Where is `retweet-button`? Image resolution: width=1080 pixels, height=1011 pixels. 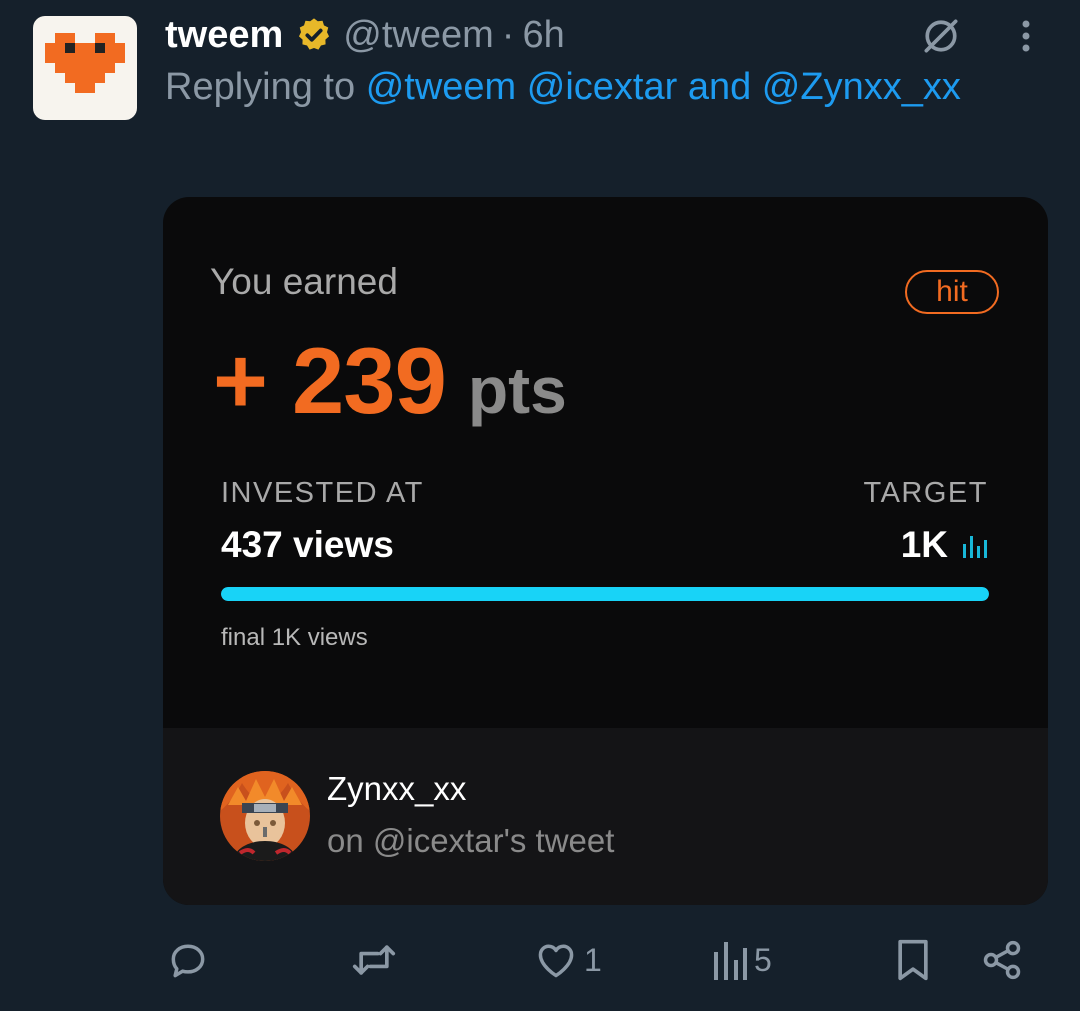
retweet-button is located at coordinates (377, 960).